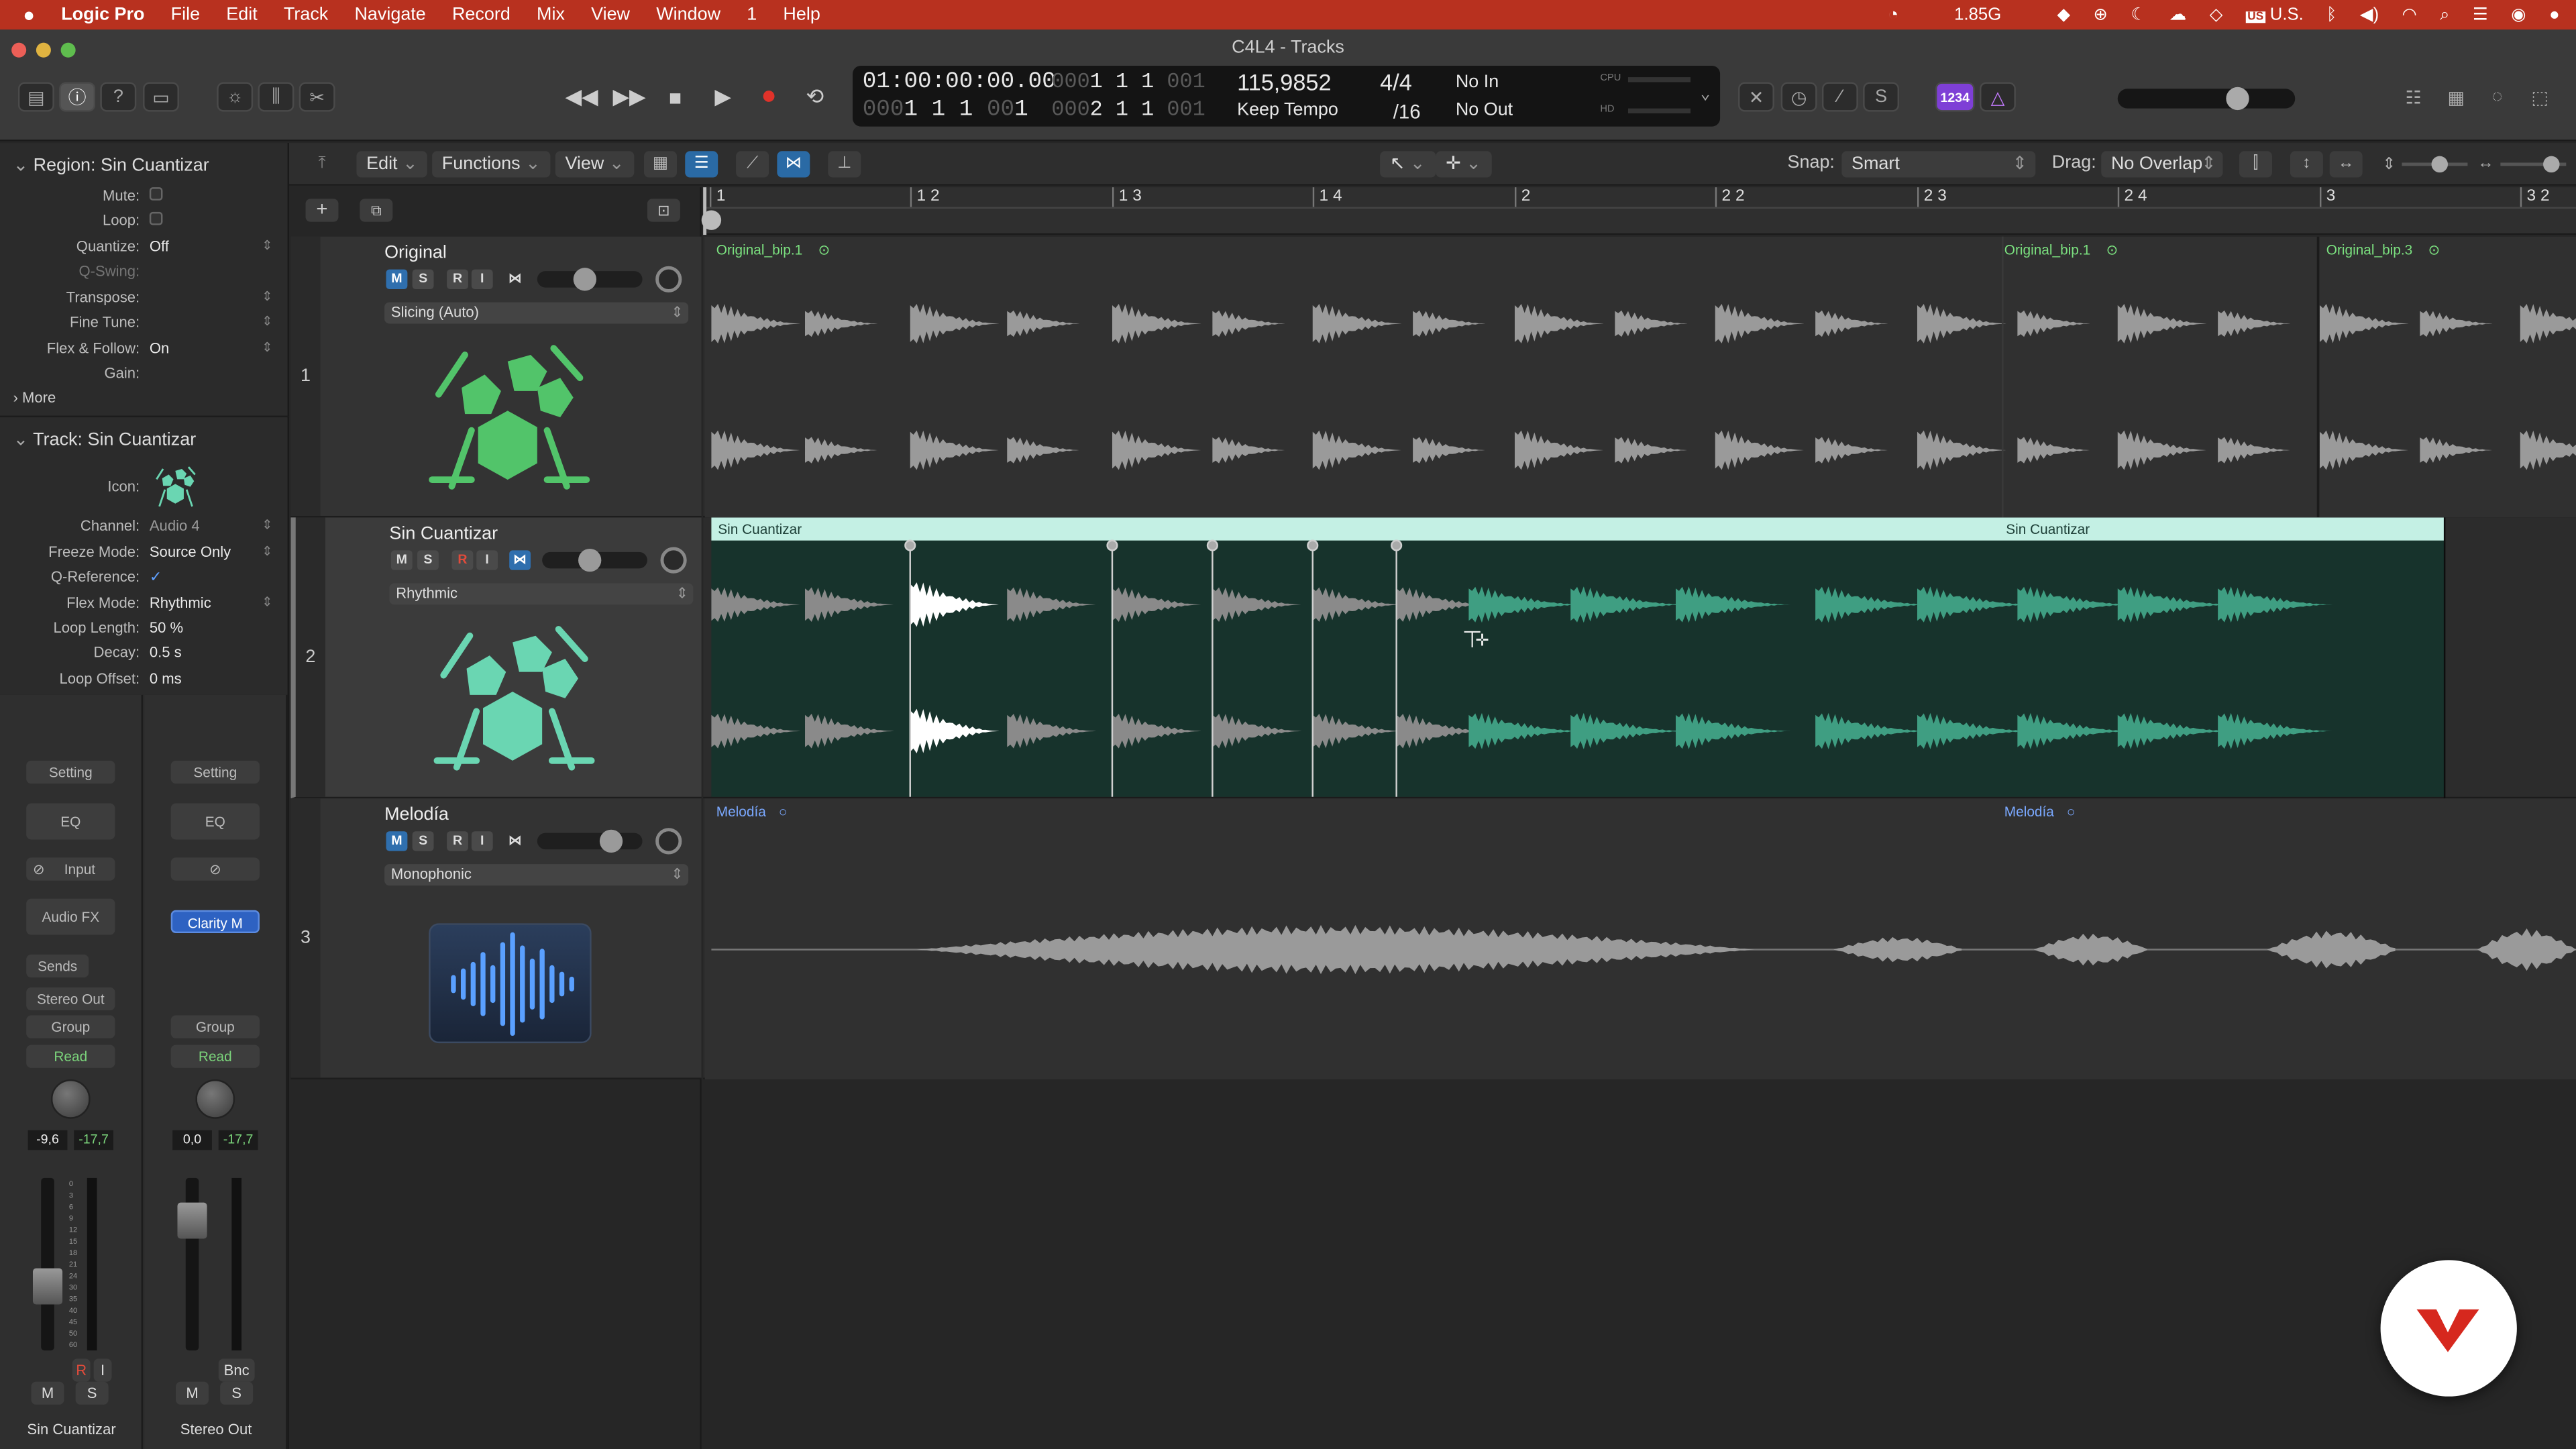 This screenshot has width=2576, height=1449. I want to click on more-disclosure: › More, so click(158, 401).